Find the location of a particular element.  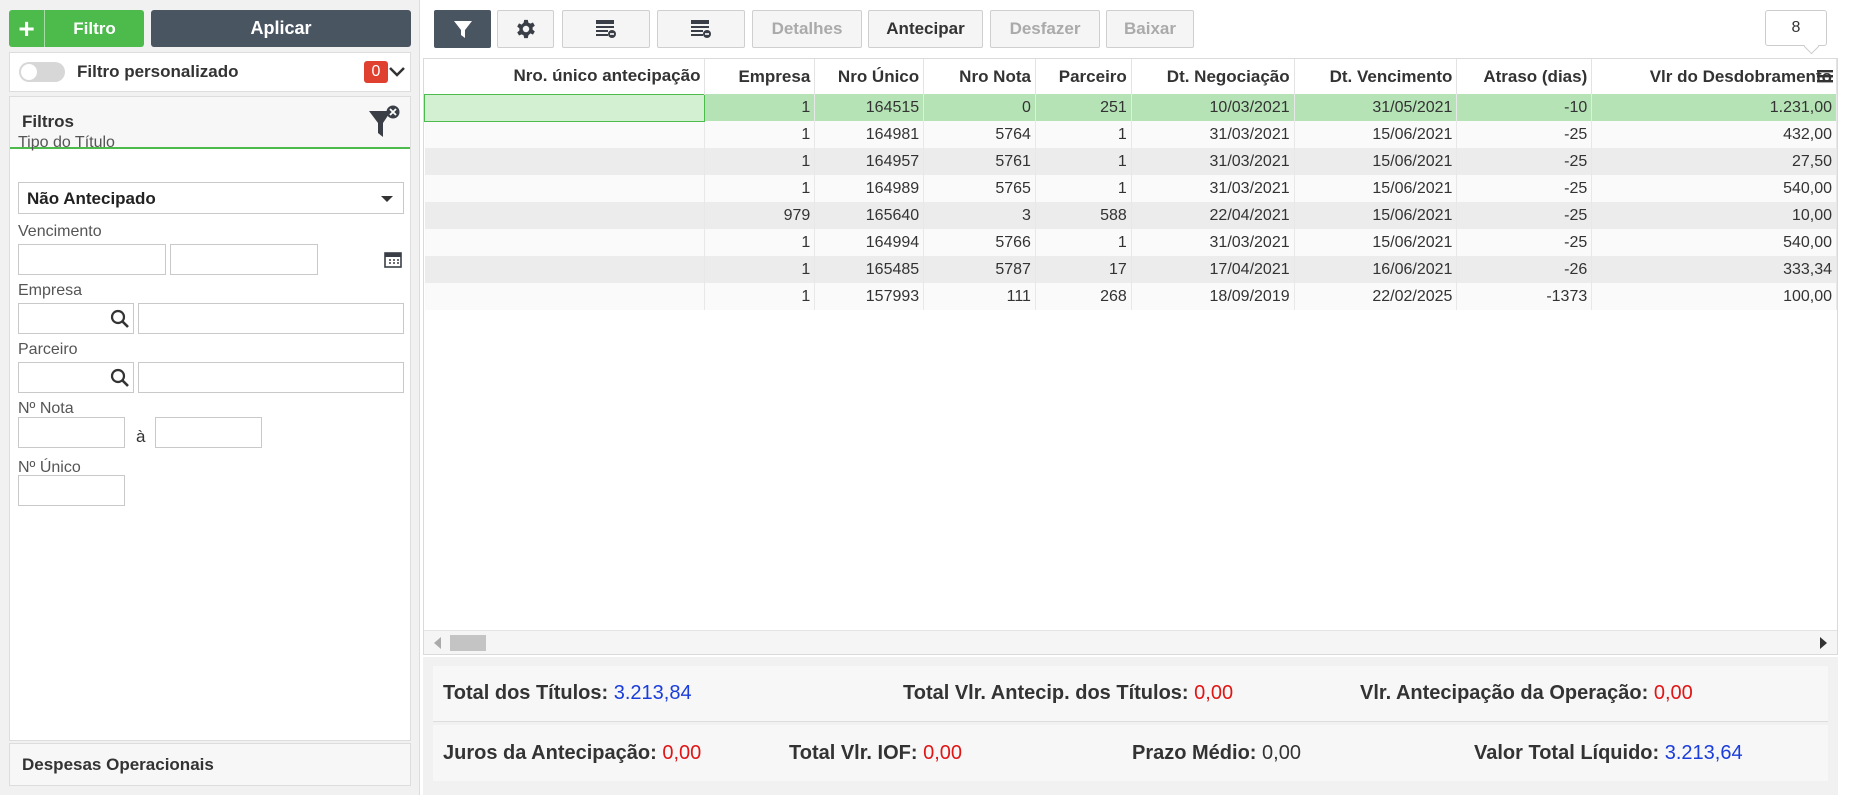

table-cell: 22/02/2025 is located at coordinates (1376, 296).